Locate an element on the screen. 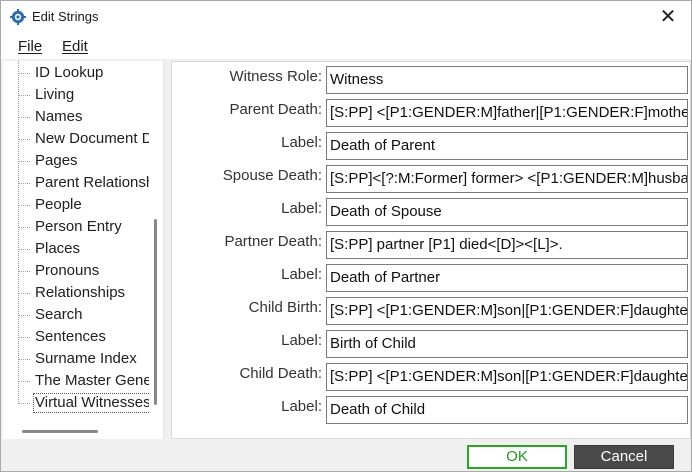  tree-item-label: Sentences is located at coordinates (70, 336).